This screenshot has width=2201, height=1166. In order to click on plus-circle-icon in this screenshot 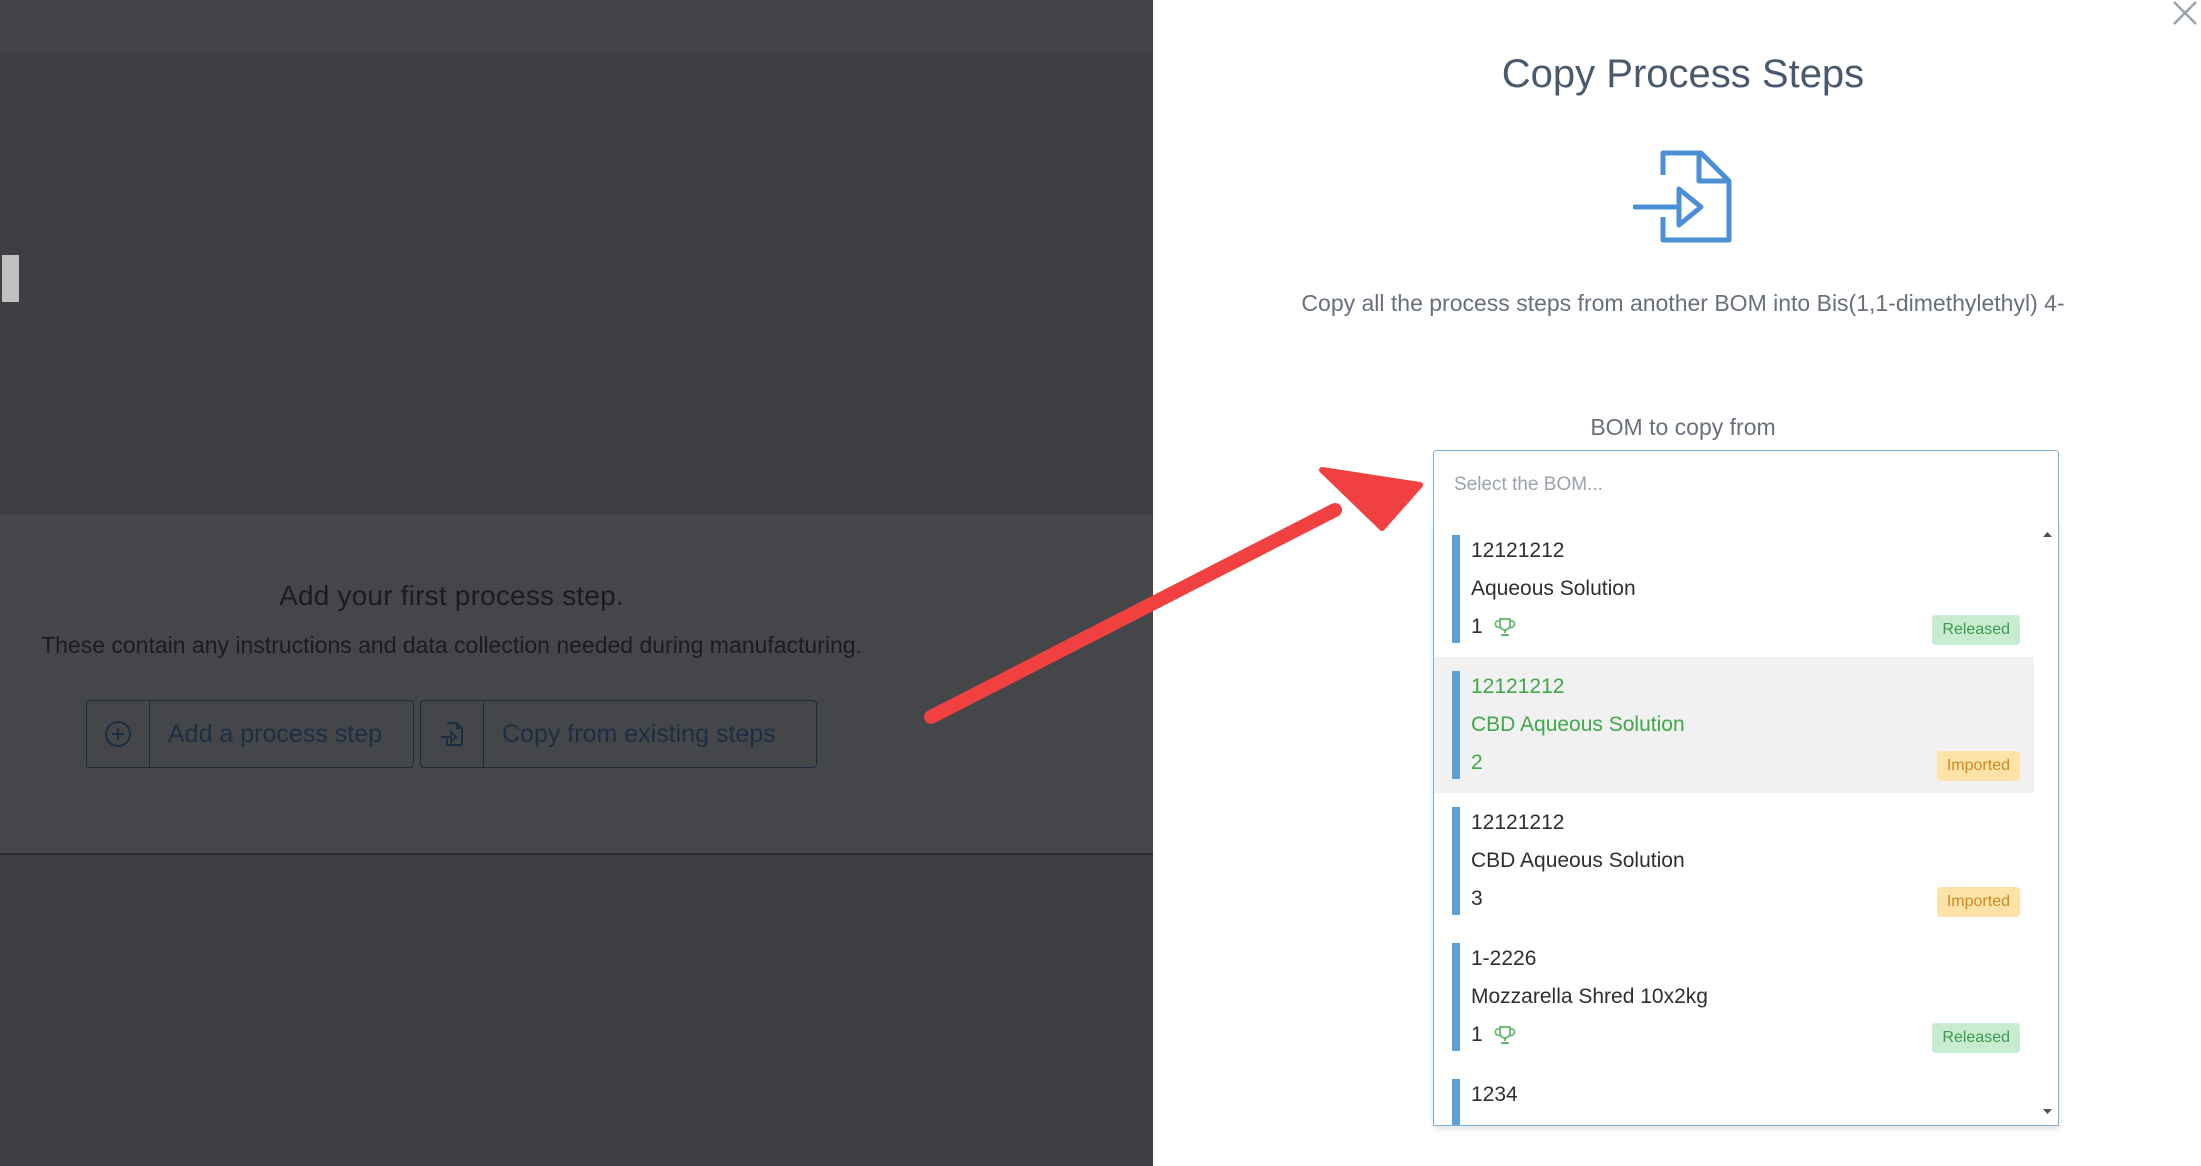, I will do `click(118, 734)`.